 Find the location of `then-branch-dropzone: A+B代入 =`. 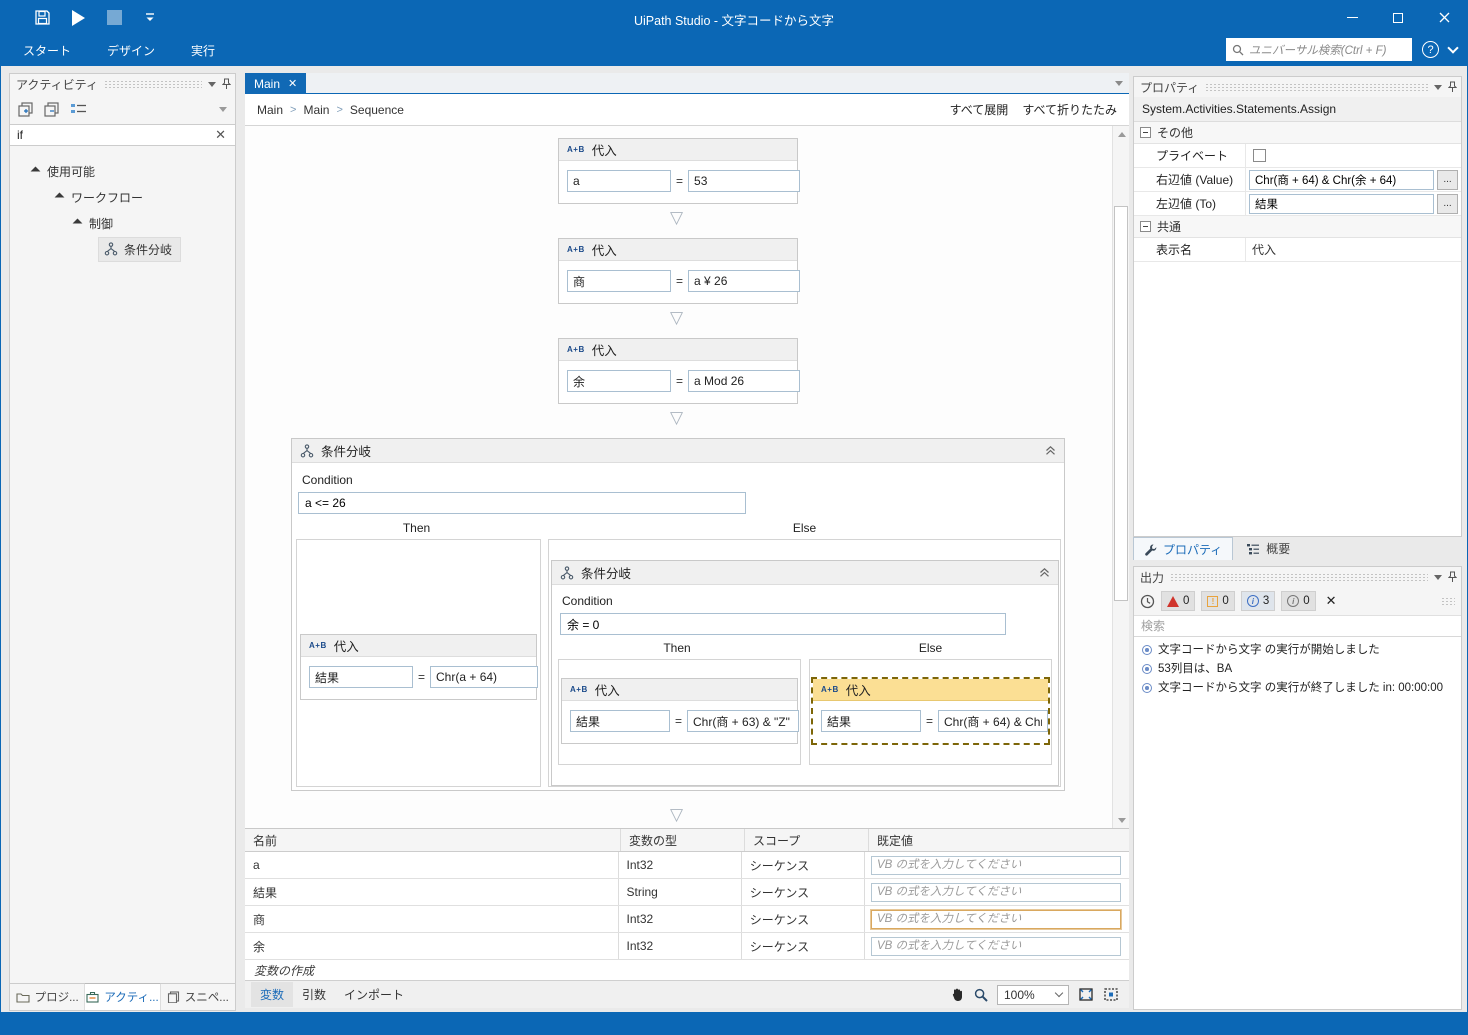

then-branch-dropzone: A+B代入 = is located at coordinates (418, 663).